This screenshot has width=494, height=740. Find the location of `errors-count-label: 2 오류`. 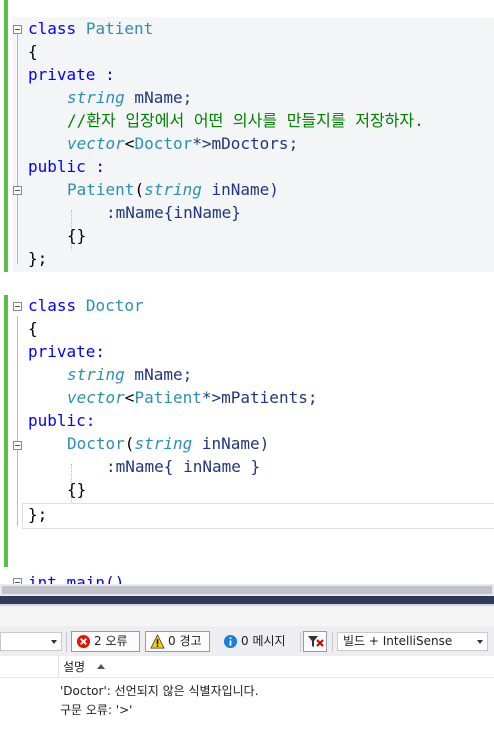

errors-count-label: 2 오류 is located at coordinates (111, 641).